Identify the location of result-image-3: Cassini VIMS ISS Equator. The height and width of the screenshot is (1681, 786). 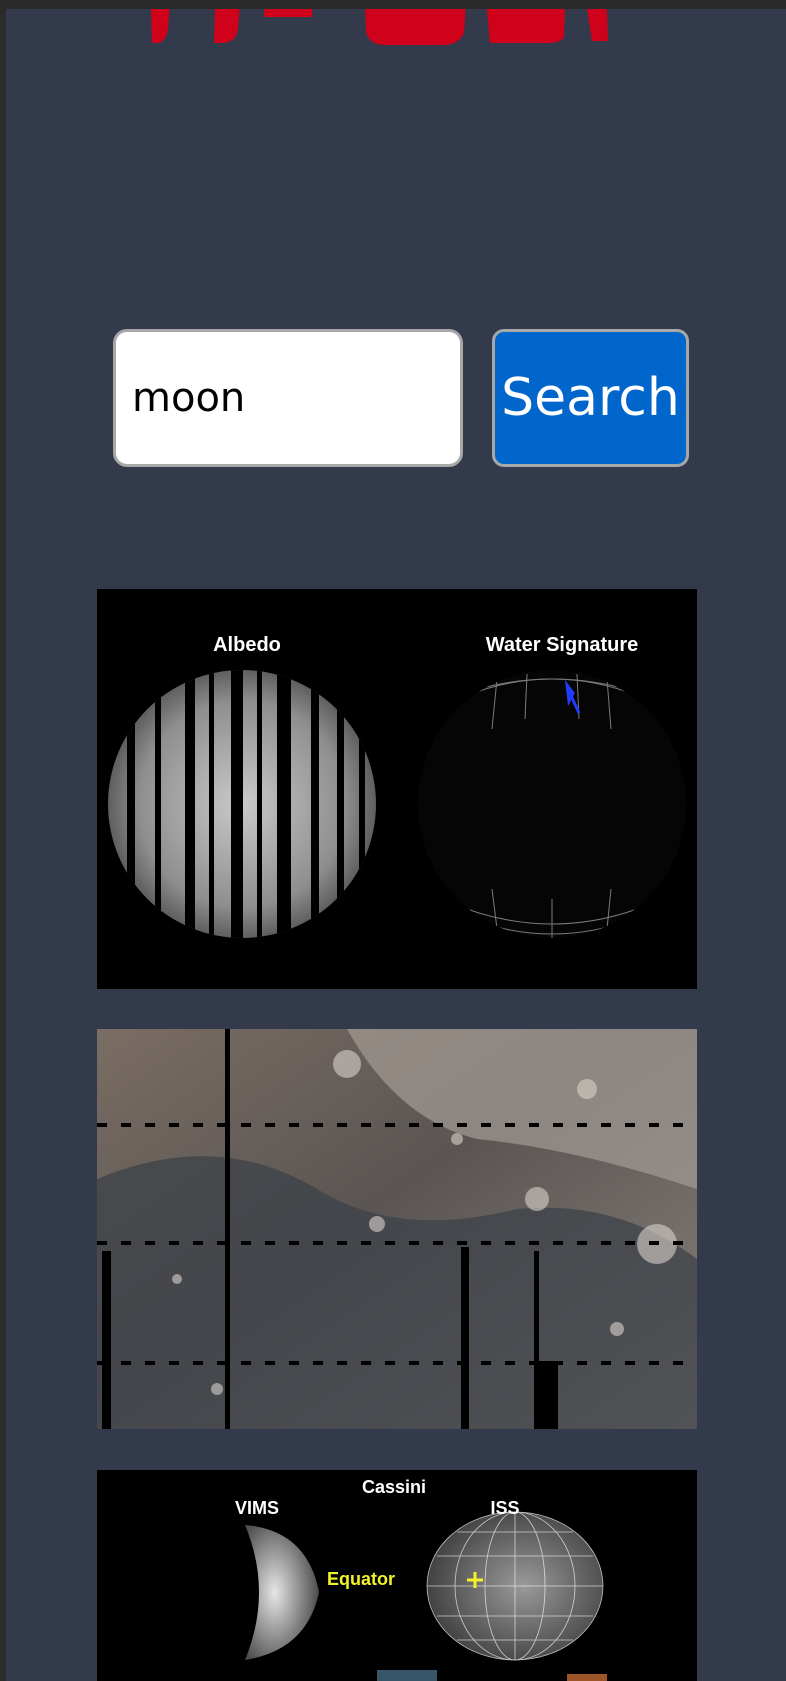
(397, 1575).